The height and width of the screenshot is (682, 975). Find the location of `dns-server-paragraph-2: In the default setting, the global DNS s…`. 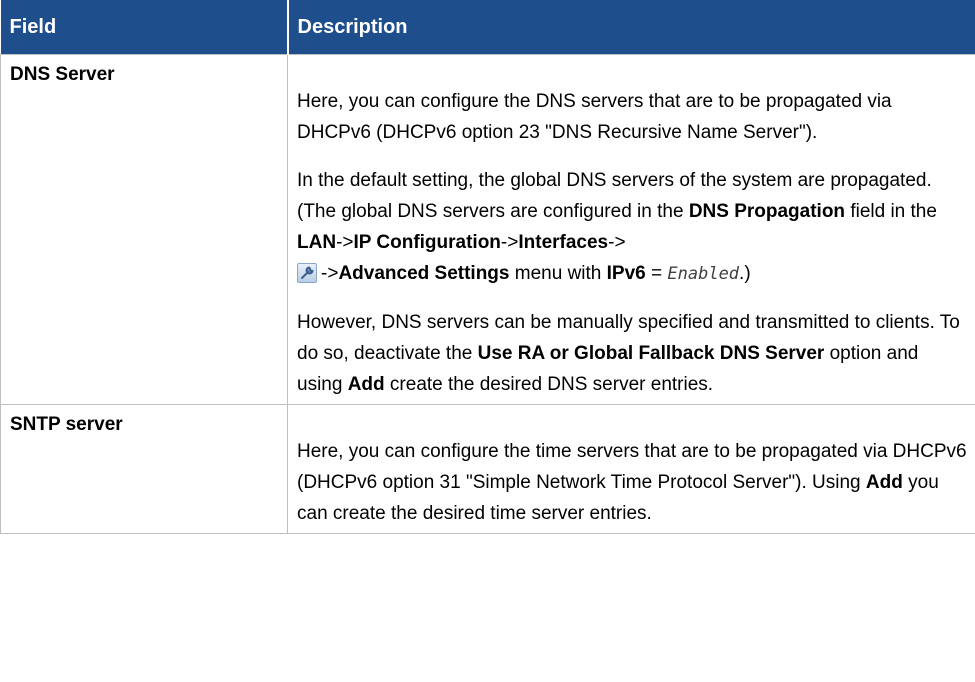

dns-server-paragraph-2: In the default setting, the global DNS s… is located at coordinates (632, 227).